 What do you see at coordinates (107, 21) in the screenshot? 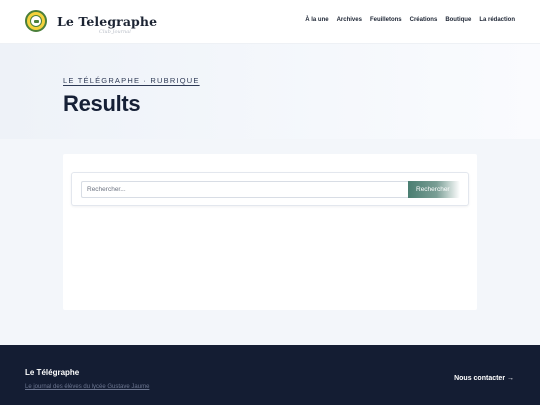
I see `brand-name: Le Telegraphe` at bounding box center [107, 21].